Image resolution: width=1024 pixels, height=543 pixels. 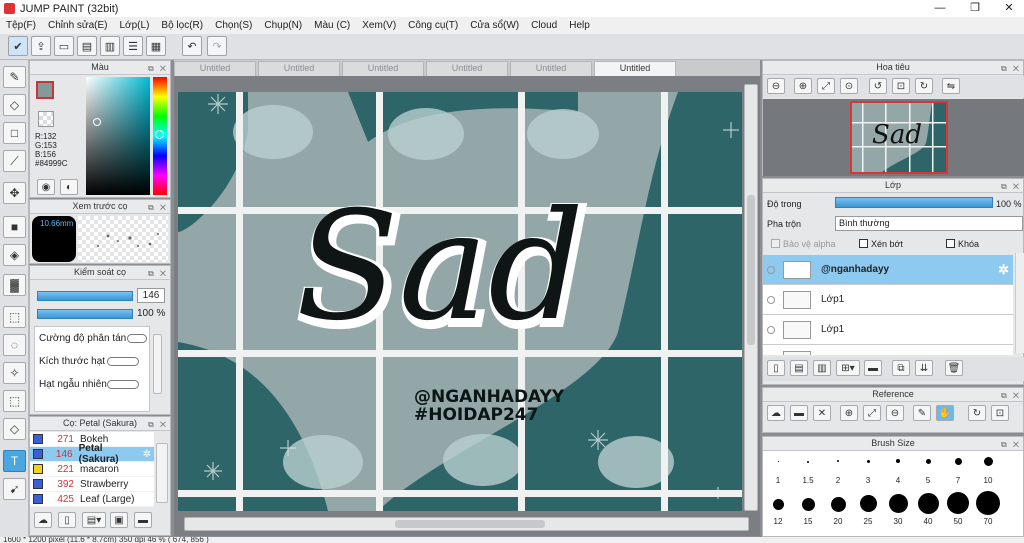 What do you see at coordinates (898, 472) in the screenshot?
I see `brush-size-option: 4` at bounding box center [898, 472].